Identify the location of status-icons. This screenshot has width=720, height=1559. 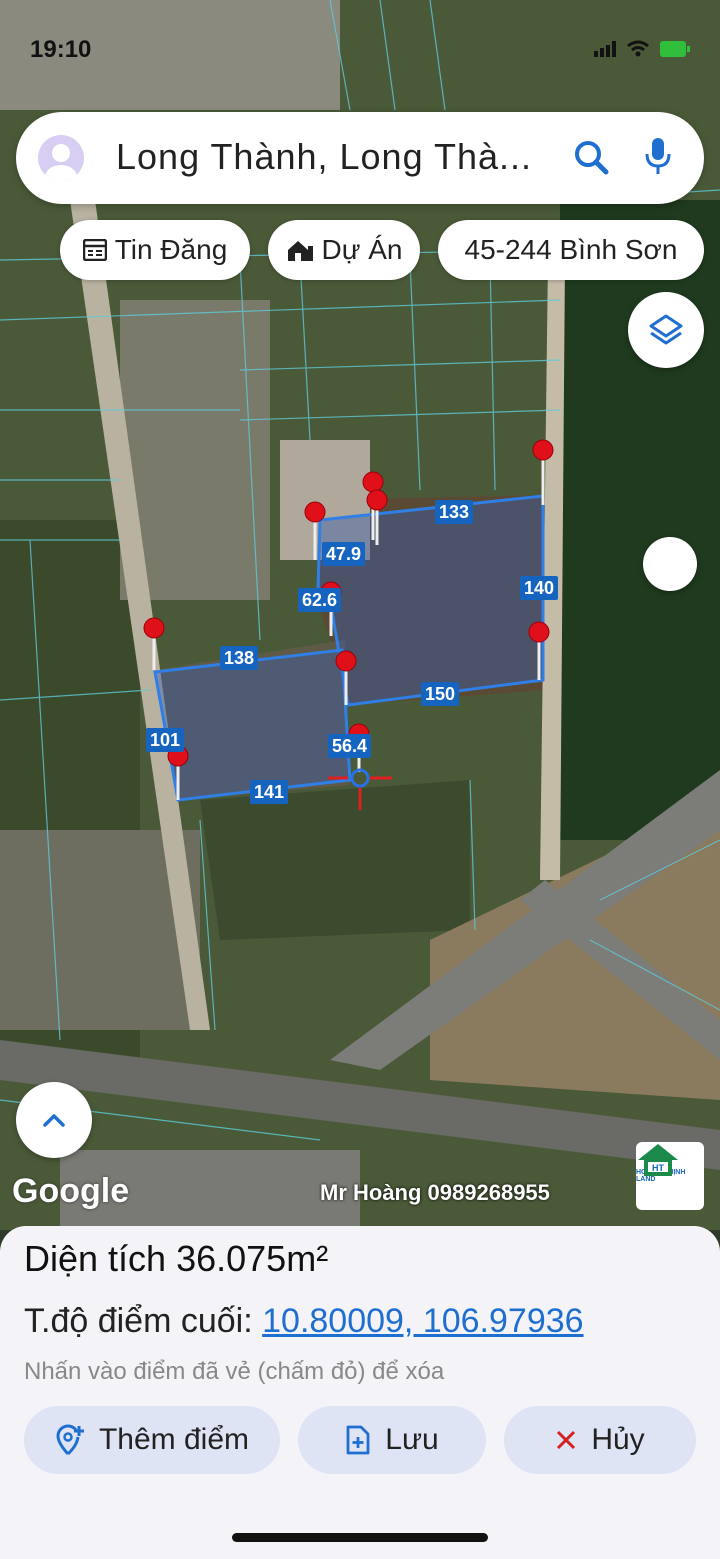
(642, 49).